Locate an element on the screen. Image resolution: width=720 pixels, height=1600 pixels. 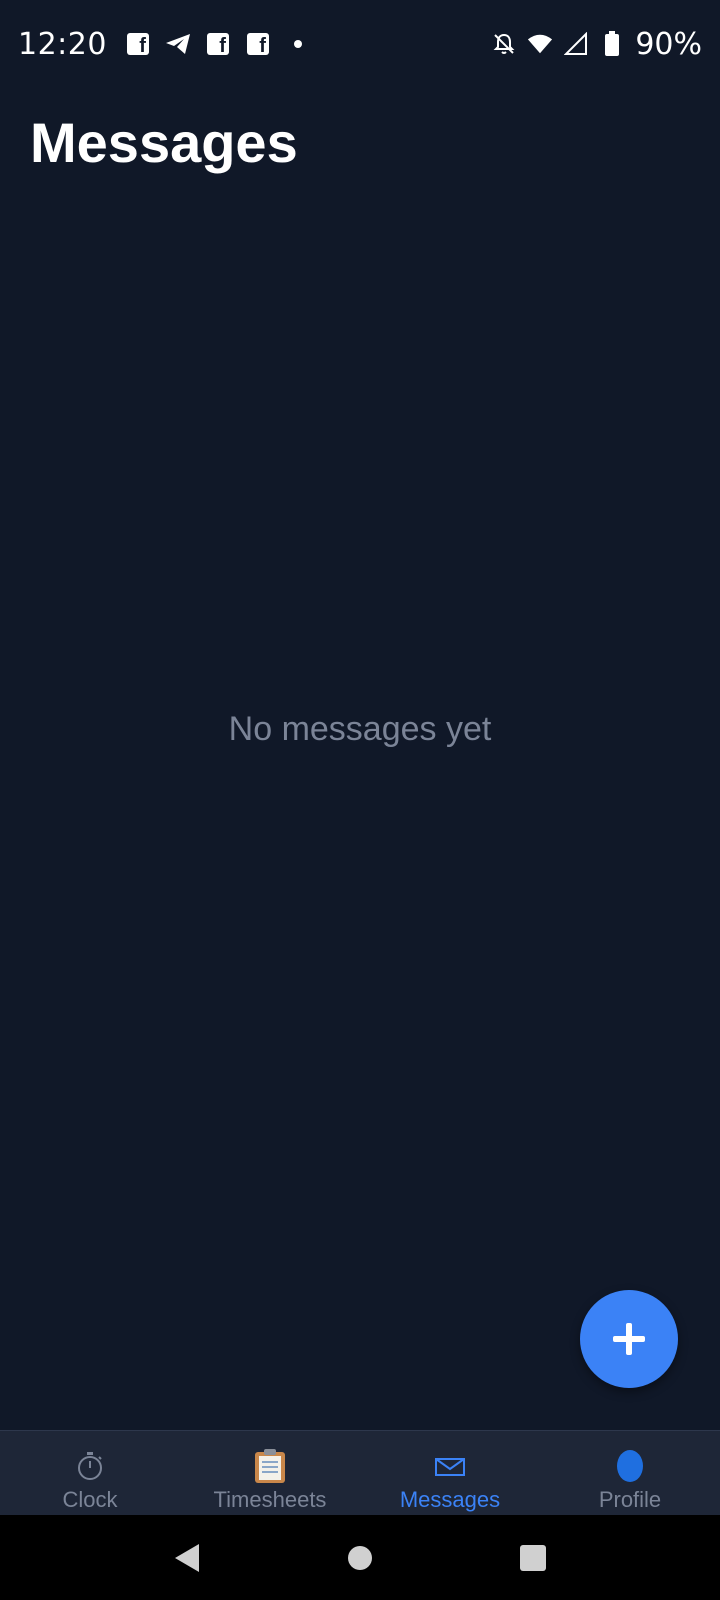
nav-label-messages: Messages is located at coordinates (450, 1499).